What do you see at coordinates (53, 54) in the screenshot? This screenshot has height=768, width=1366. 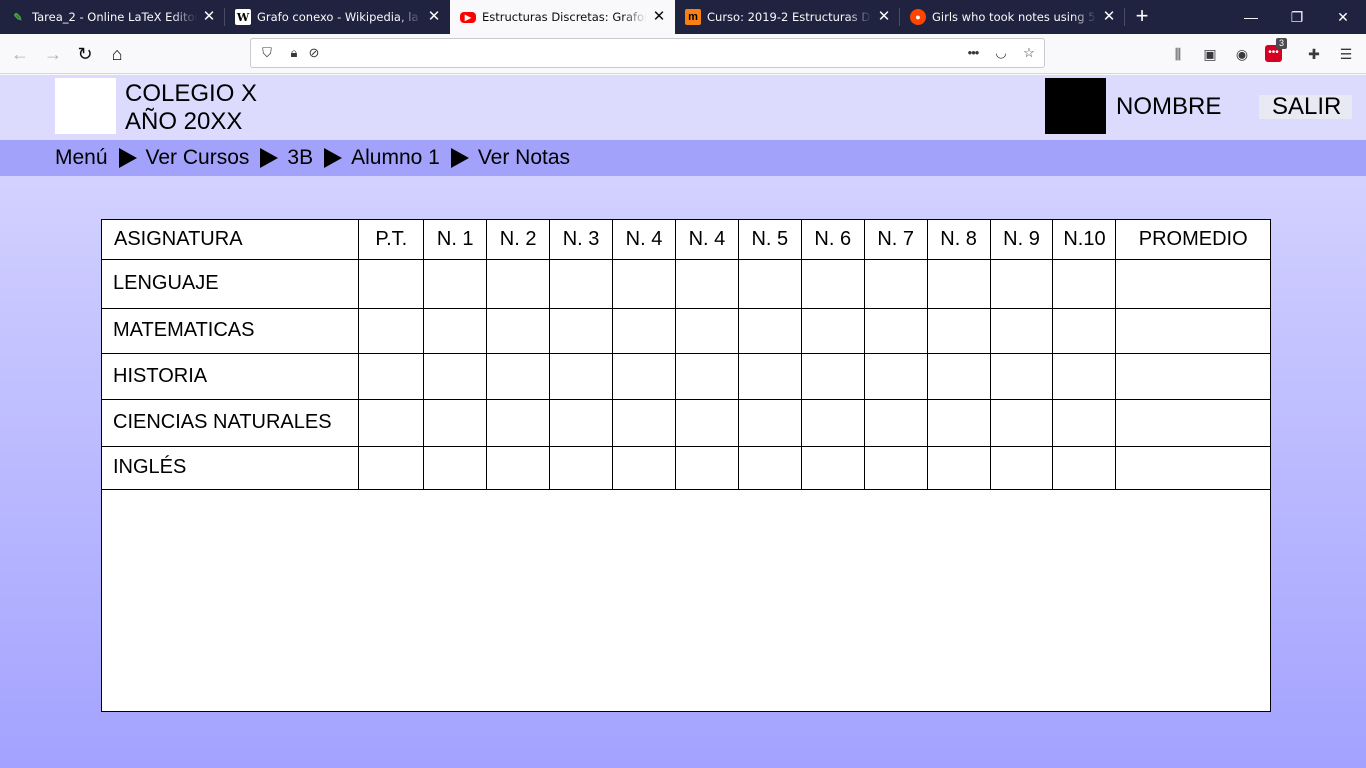 I see `forward-button: →` at bounding box center [53, 54].